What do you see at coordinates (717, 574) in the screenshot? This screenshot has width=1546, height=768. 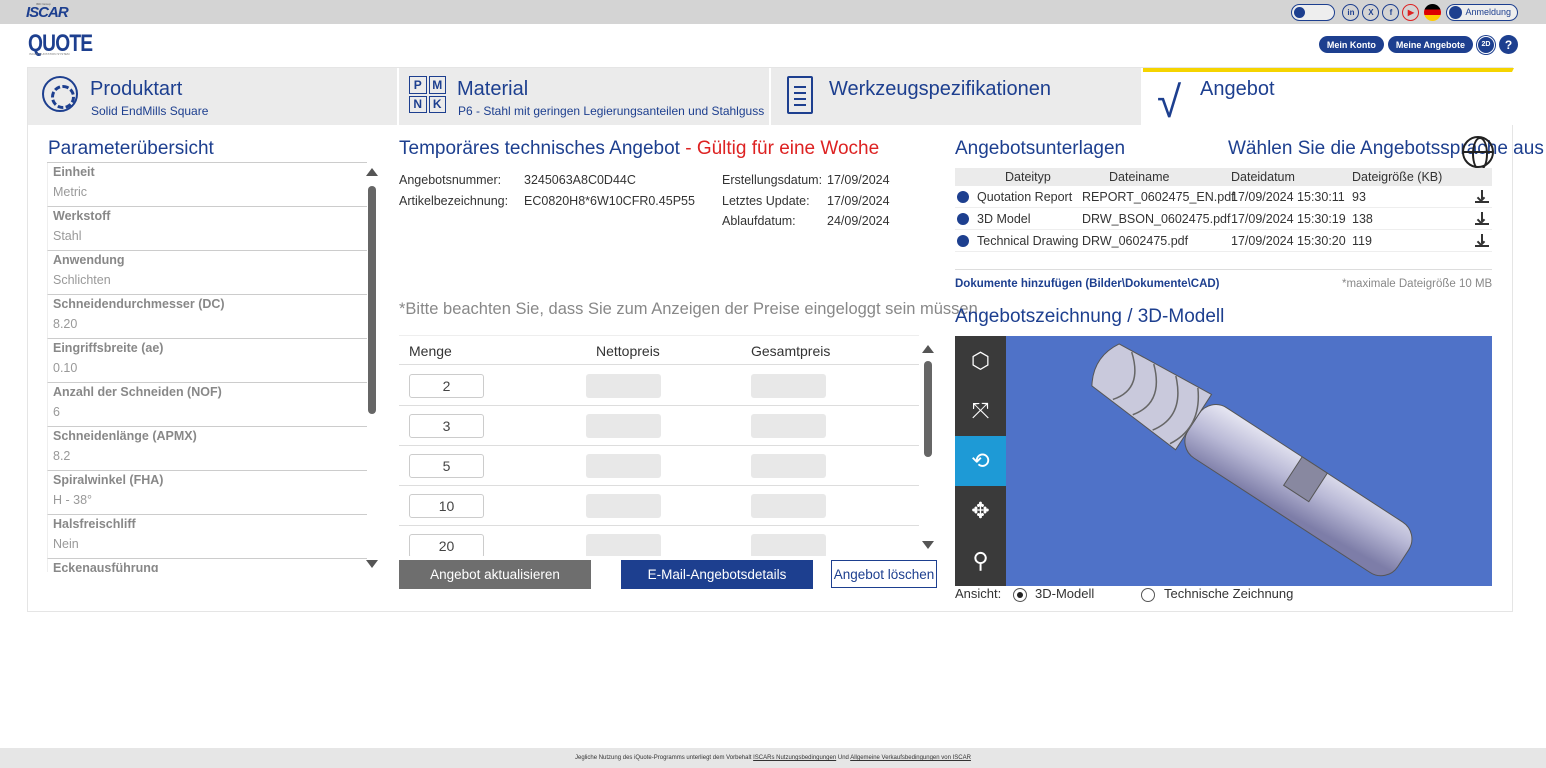 I see `email-offer-button: E-Mail-Angebotsdetails` at bounding box center [717, 574].